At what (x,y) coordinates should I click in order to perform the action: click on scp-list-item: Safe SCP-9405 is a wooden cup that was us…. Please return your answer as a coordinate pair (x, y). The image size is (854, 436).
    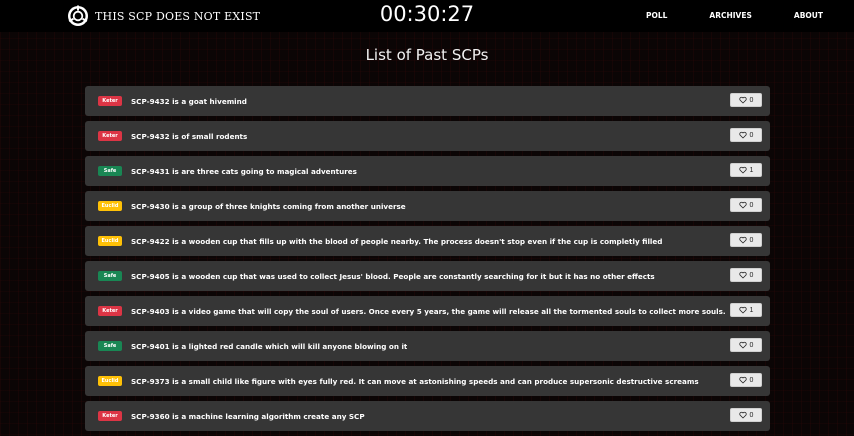
    Looking at the image, I should click on (427, 276).